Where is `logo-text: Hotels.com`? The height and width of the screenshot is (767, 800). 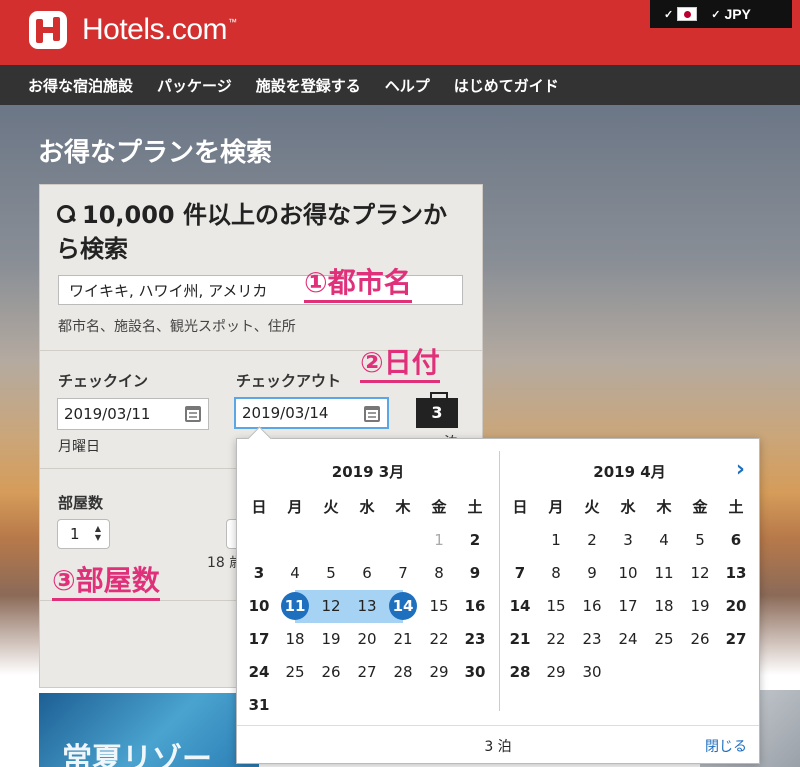 logo-text: Hotels.com is located at coordinates (155, 29).